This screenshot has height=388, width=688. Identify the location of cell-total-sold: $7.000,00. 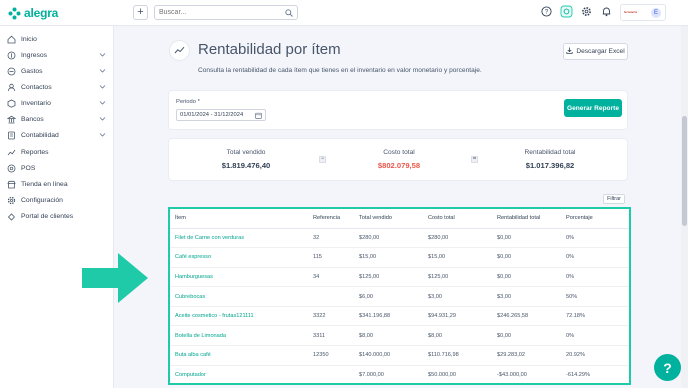
(388, 374).